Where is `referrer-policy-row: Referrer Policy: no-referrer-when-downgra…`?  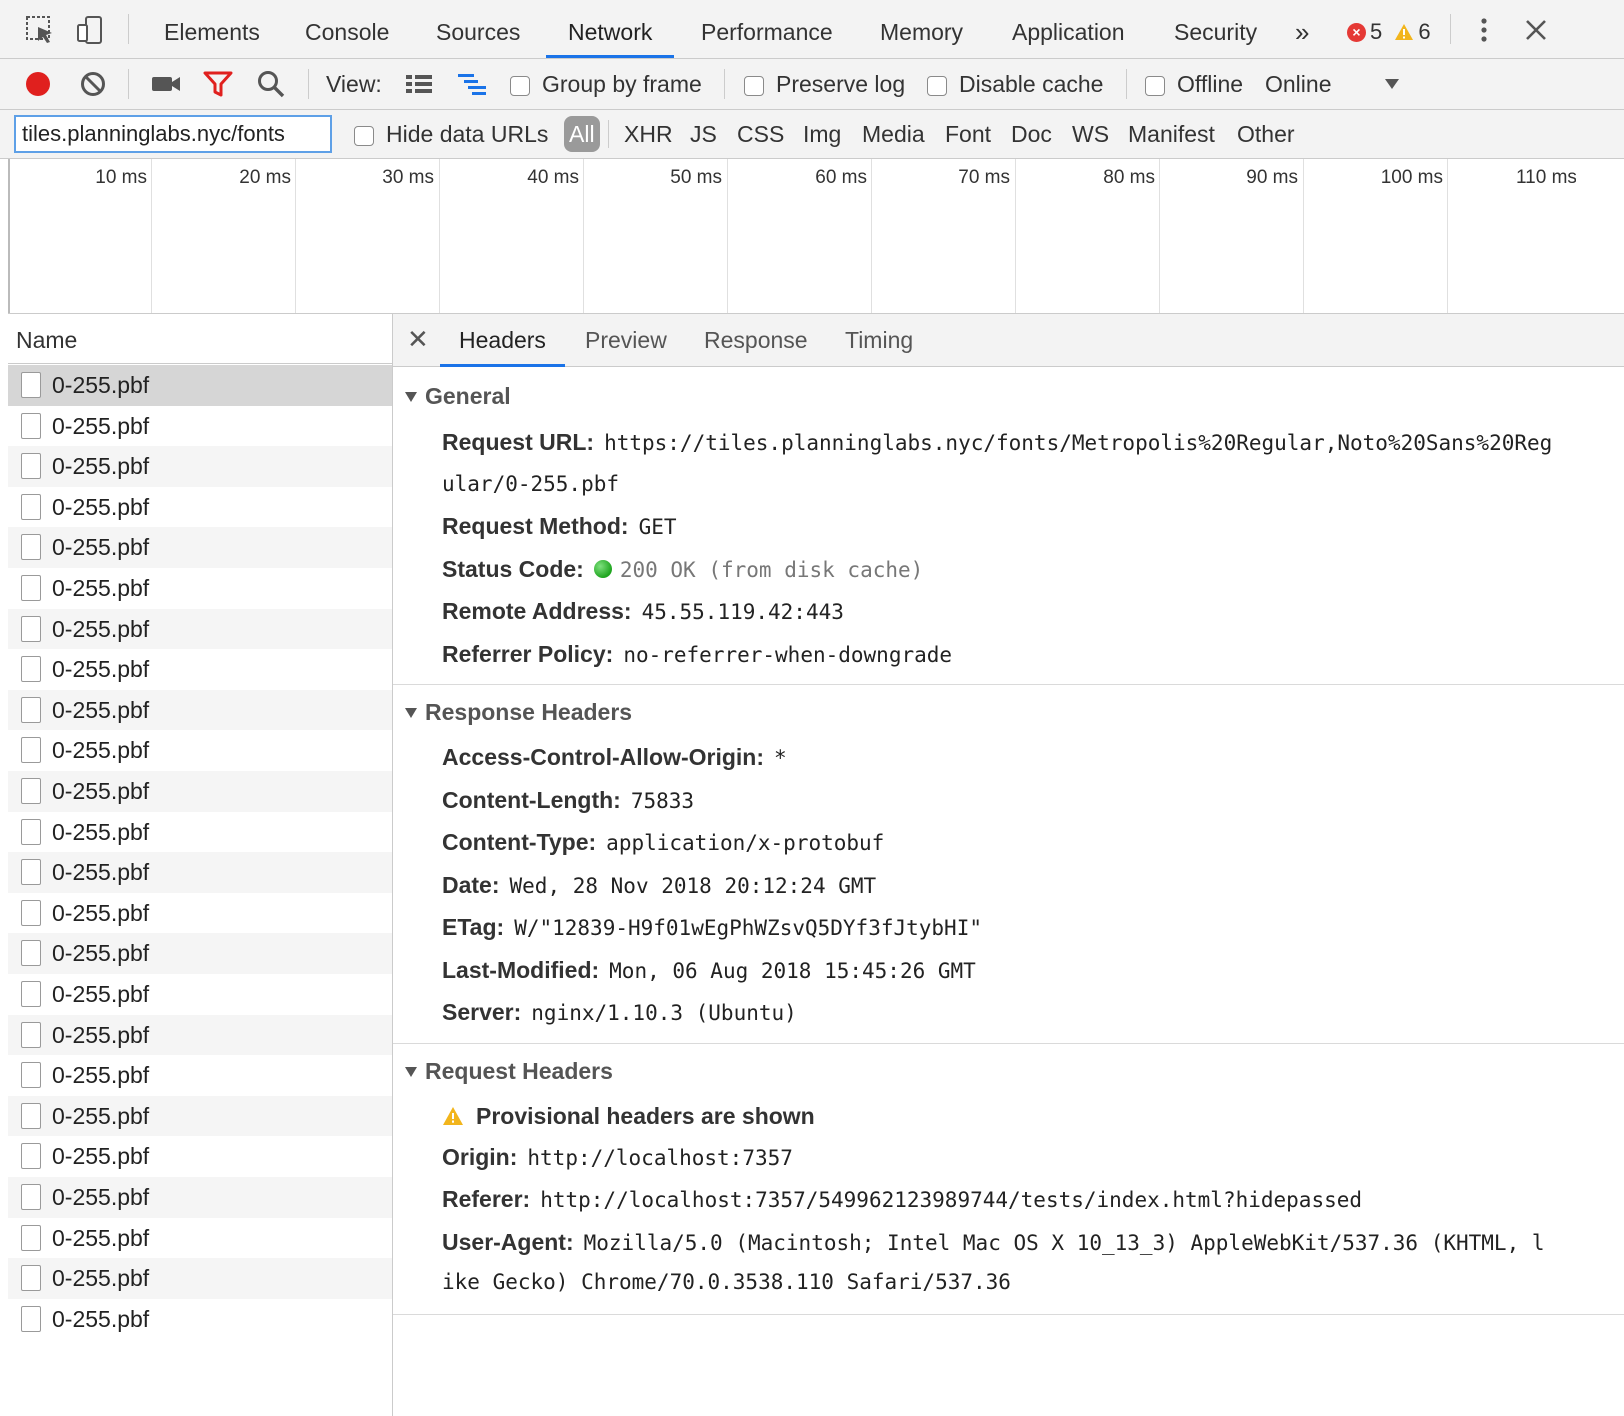
referrer-policy-row: Referrer Policy: no-referrer-when-downgra… is located at coordinates (697, 654).